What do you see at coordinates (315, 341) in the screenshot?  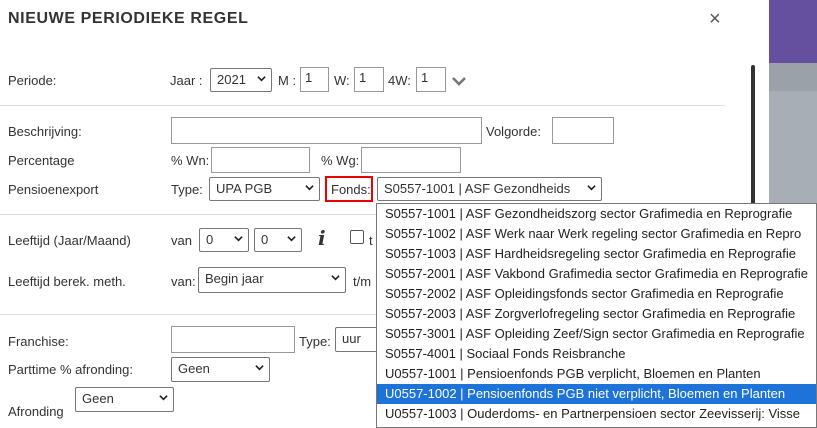 I see `franchise-type-label: Type:` at bounding box center [315, 341].